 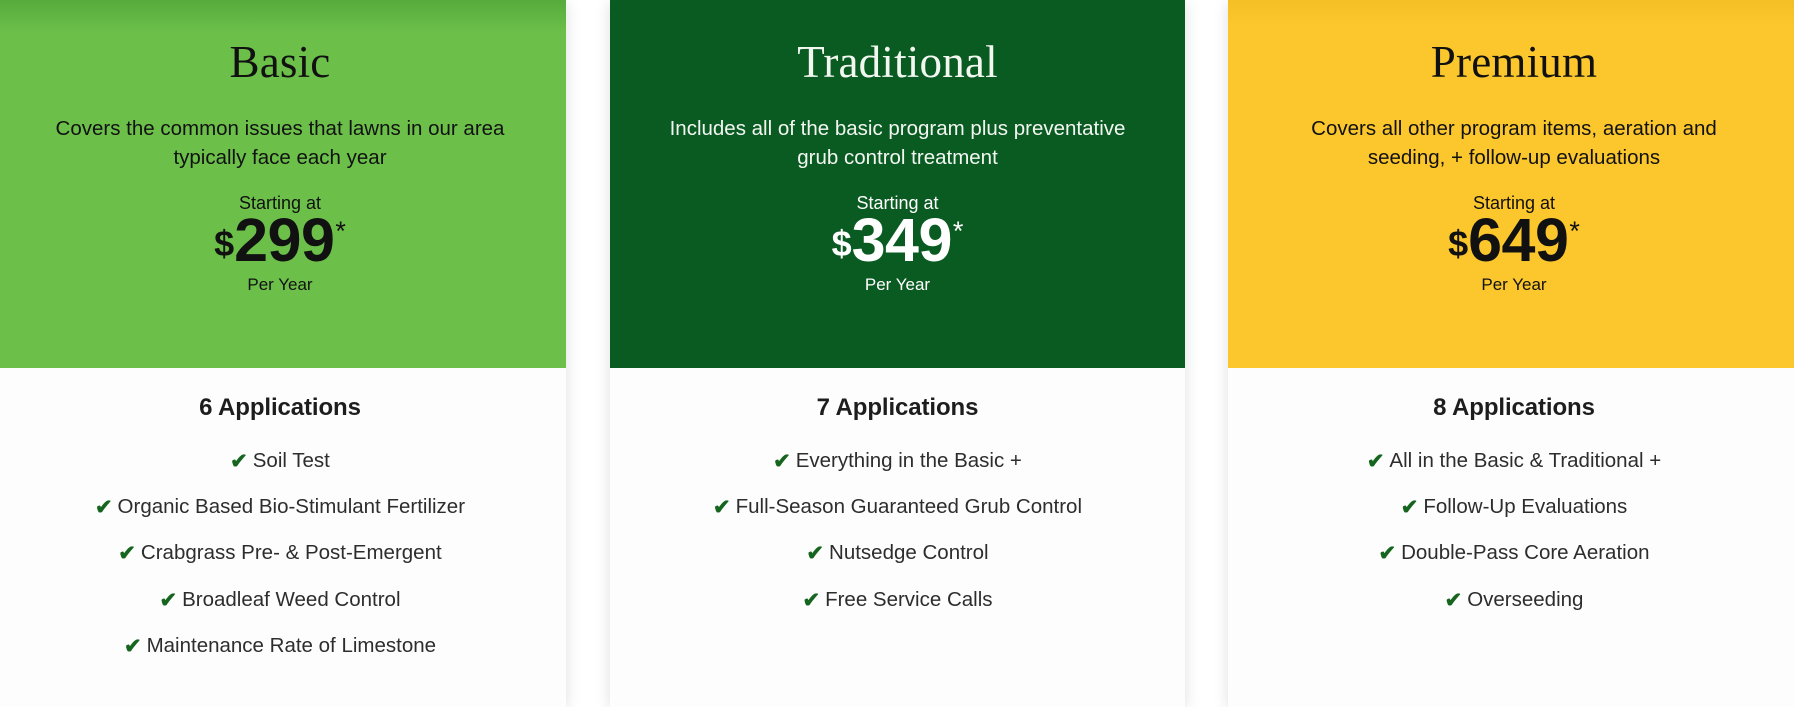 I want to click on feature-label: Broadleaf Weed Control, so click(x=291, y=599).